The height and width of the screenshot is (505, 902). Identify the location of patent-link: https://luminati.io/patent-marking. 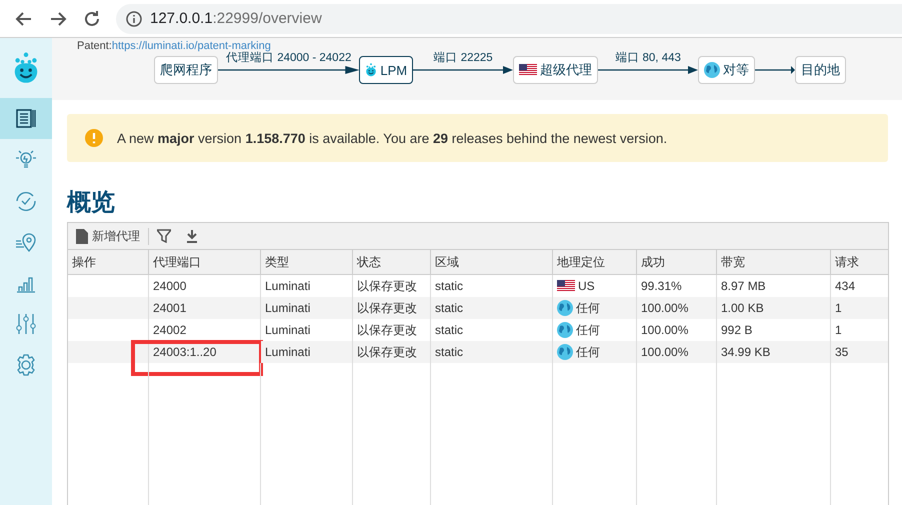
(191, 46).